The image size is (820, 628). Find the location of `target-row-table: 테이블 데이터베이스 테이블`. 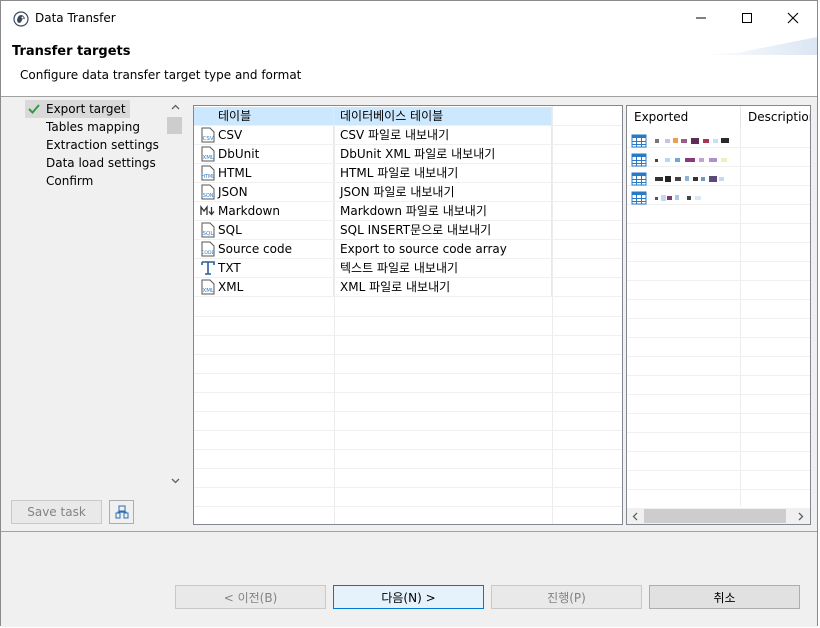

target-row-table: 테이블 데이터베이스 테이블 is located at coordinates (408, 116).